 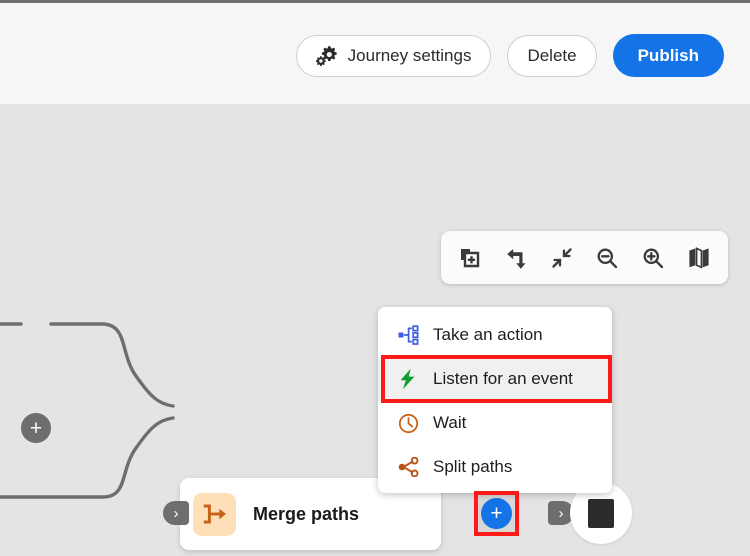 I want to click on menu-item-take-an-action: Take an action, so click(x=495, y=335).